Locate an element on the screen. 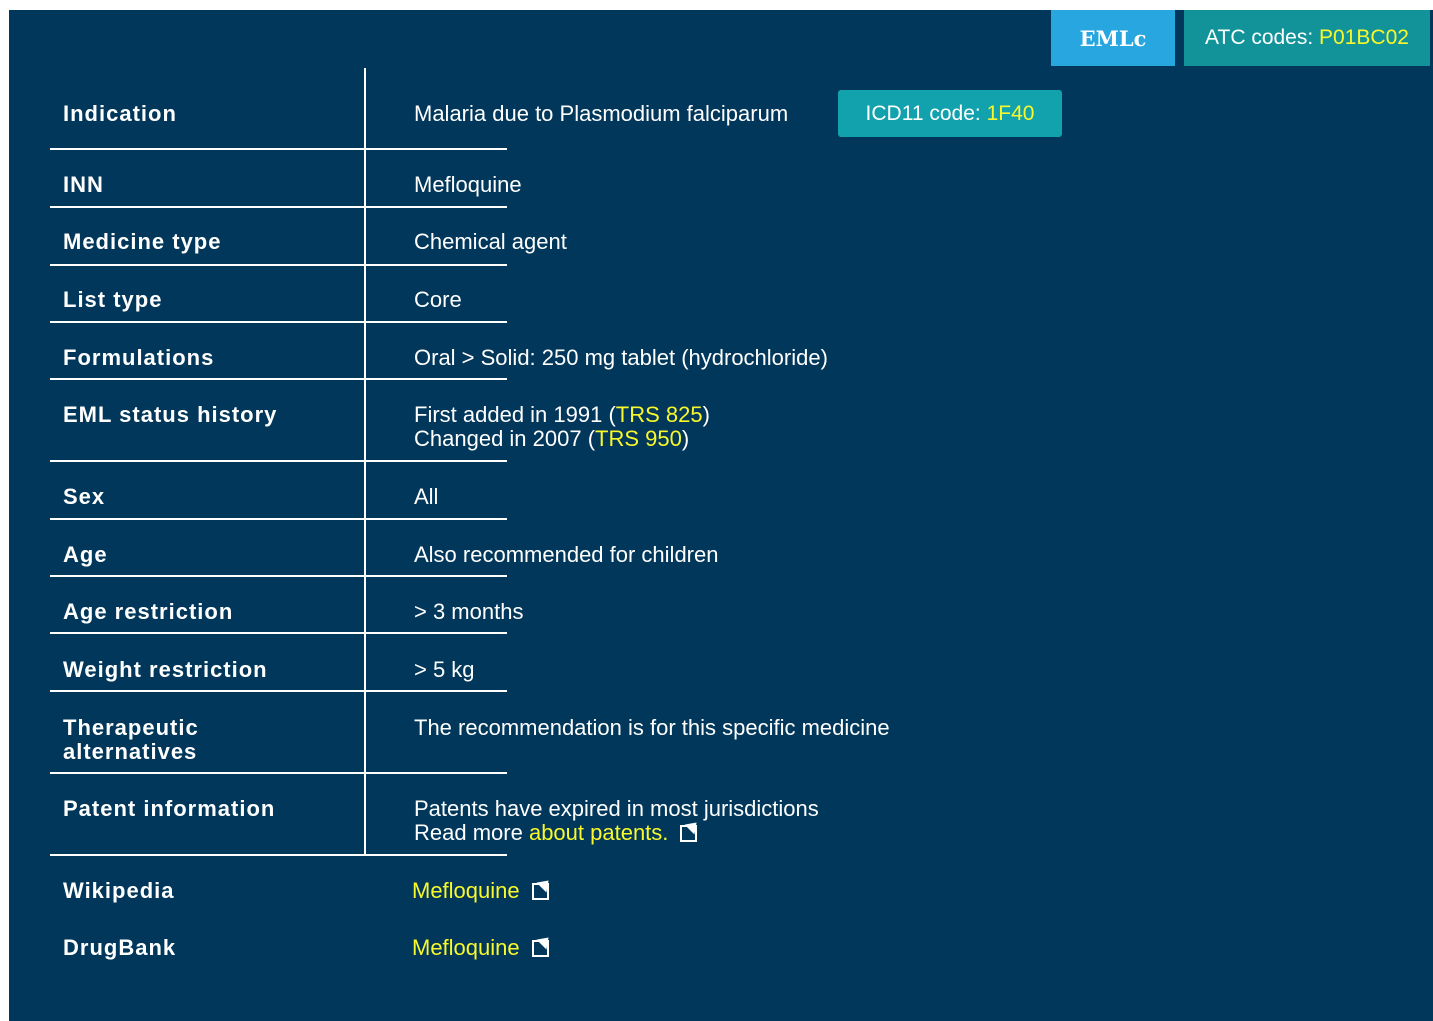 The image size is (1433, 1021). weight-restriction-value: > 5 kg is located at coordinates (444, 669).